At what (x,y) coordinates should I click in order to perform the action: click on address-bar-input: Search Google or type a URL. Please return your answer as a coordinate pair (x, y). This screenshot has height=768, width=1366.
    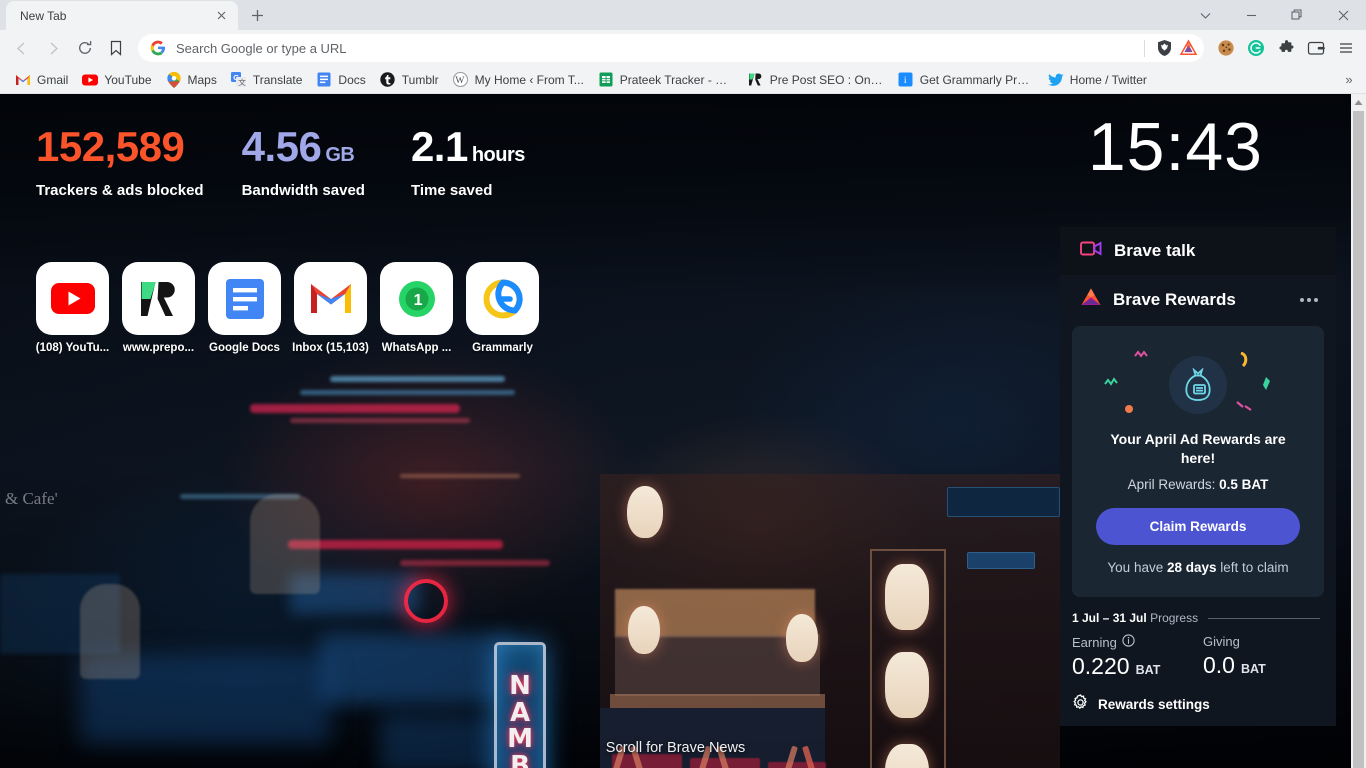
    Looking at the image, I should click on (656, 48).